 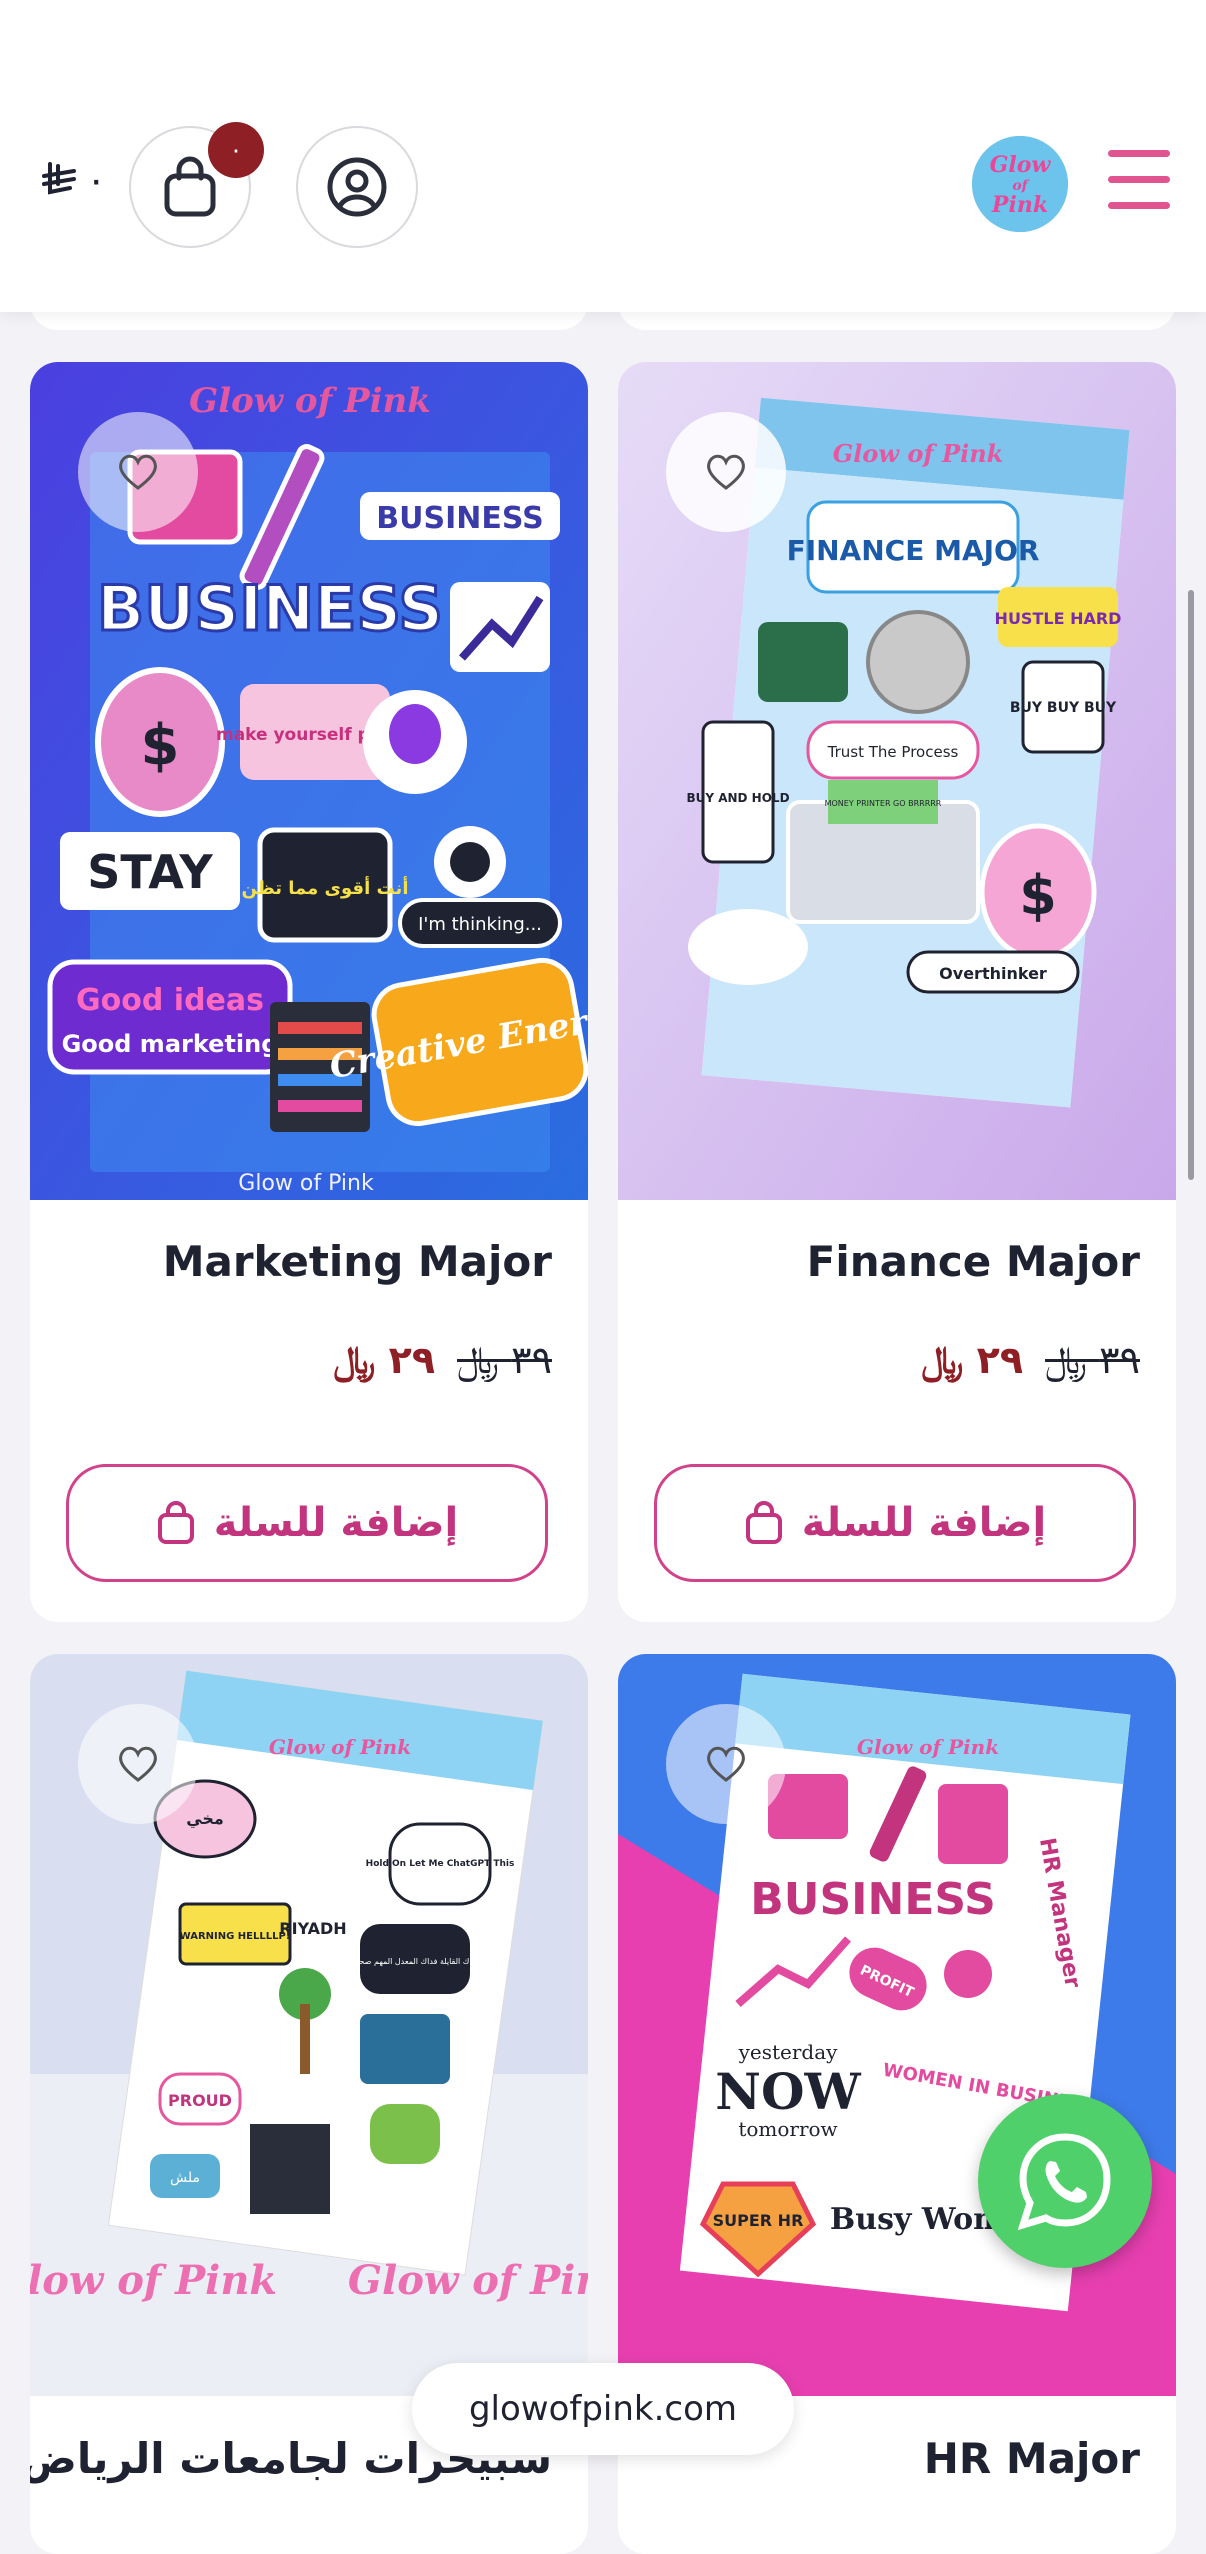 I want to click on whatsapp-button, so click(x=1065, y=2181).